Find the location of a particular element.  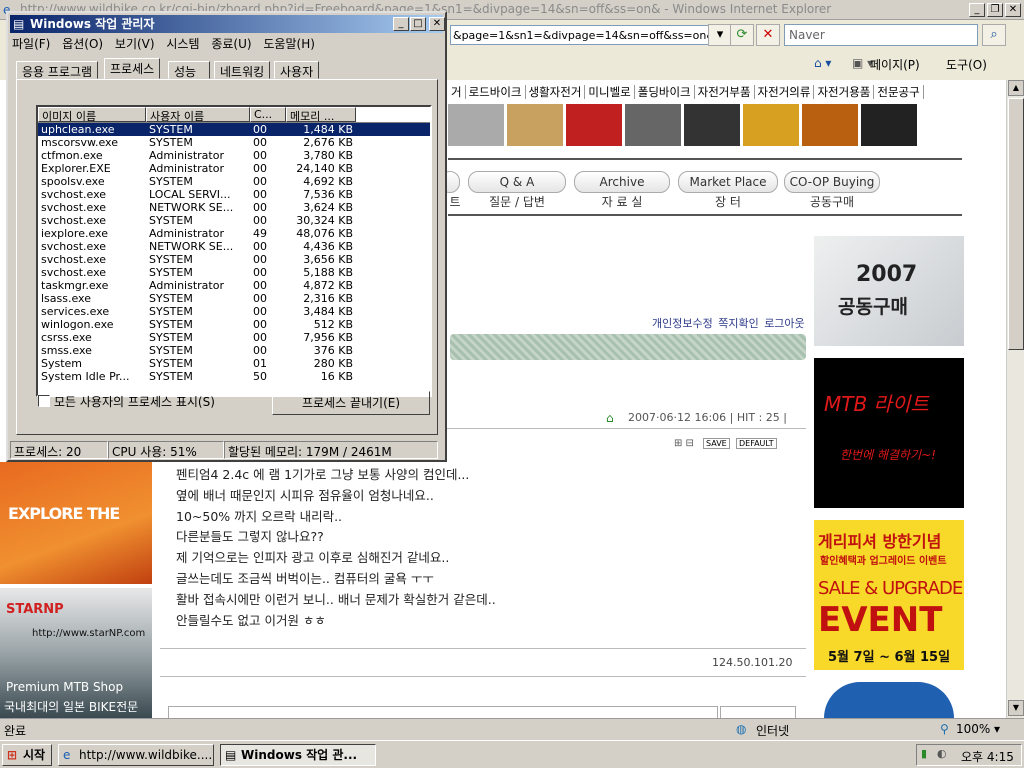

menu-view: 보기(V) is located at coordinates (135, 44).